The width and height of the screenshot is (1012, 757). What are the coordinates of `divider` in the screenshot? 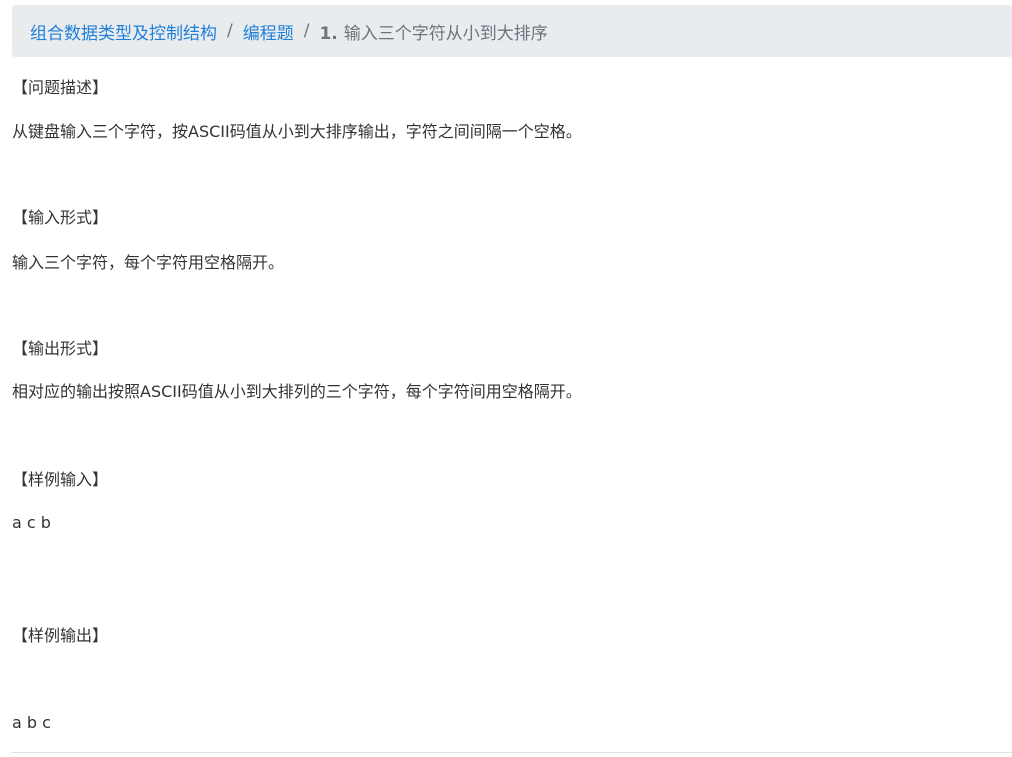 It's located at (512, 752).